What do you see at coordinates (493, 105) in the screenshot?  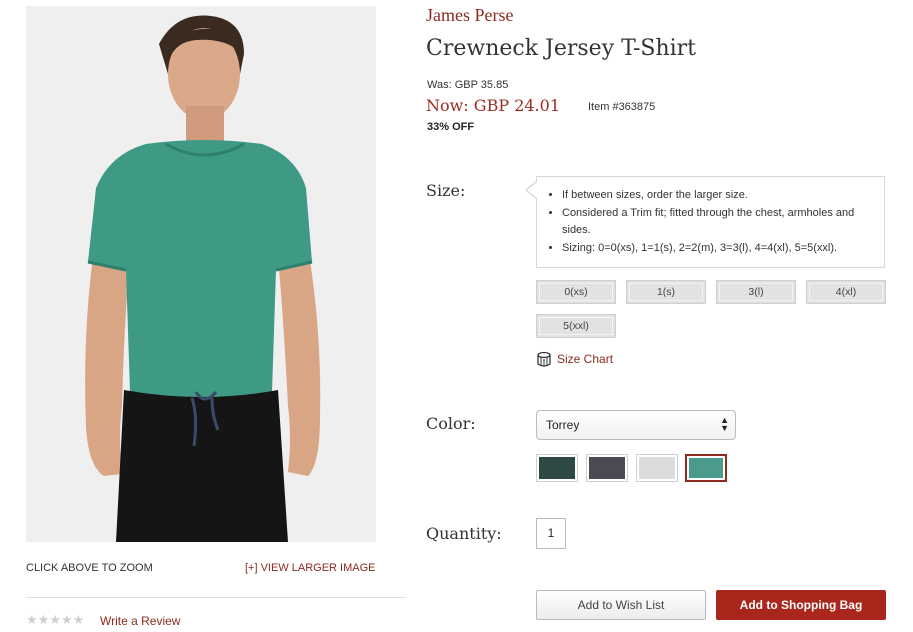 I see `now-price: Now: GBP 24.01` at bounding box center [493, 105].